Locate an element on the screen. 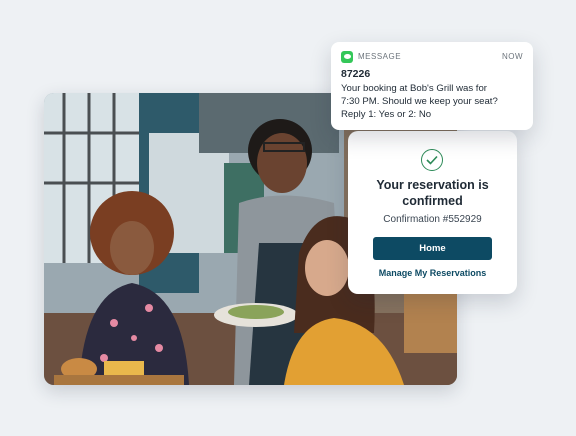  notification-time: NOW is located at coordinates (512, 56).